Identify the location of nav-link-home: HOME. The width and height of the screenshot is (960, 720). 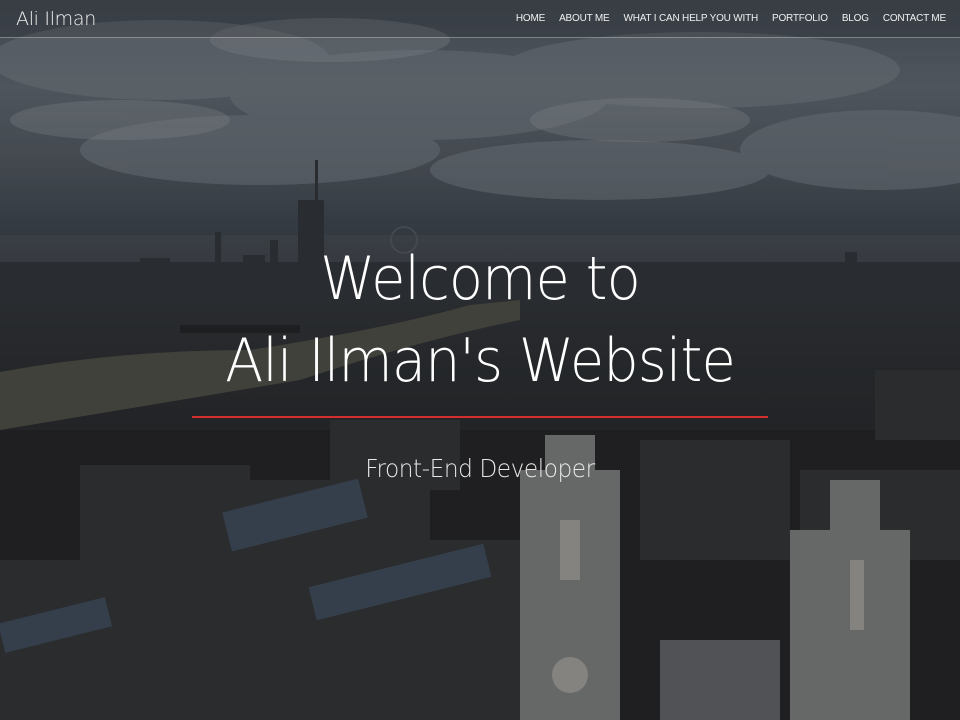
(530, 18).